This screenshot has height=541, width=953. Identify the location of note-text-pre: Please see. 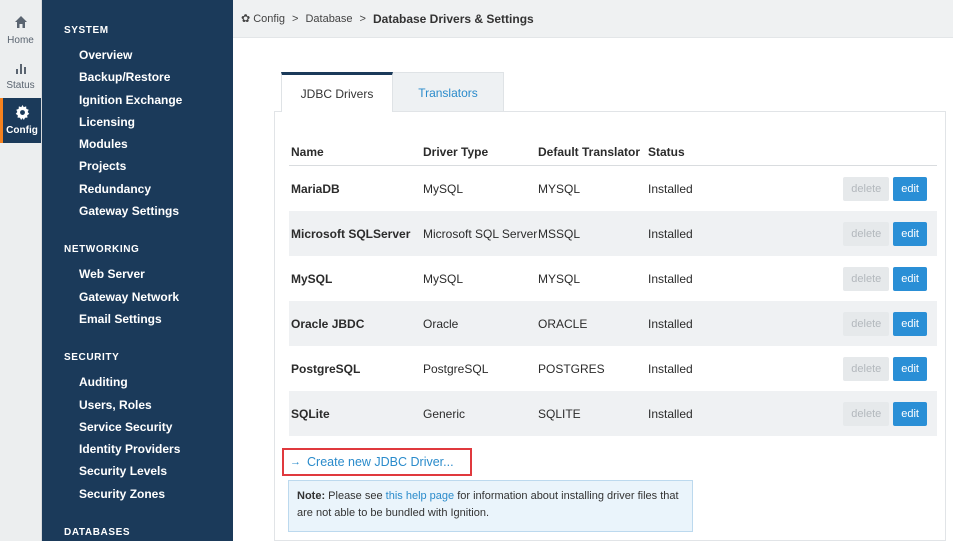
(355, 496).